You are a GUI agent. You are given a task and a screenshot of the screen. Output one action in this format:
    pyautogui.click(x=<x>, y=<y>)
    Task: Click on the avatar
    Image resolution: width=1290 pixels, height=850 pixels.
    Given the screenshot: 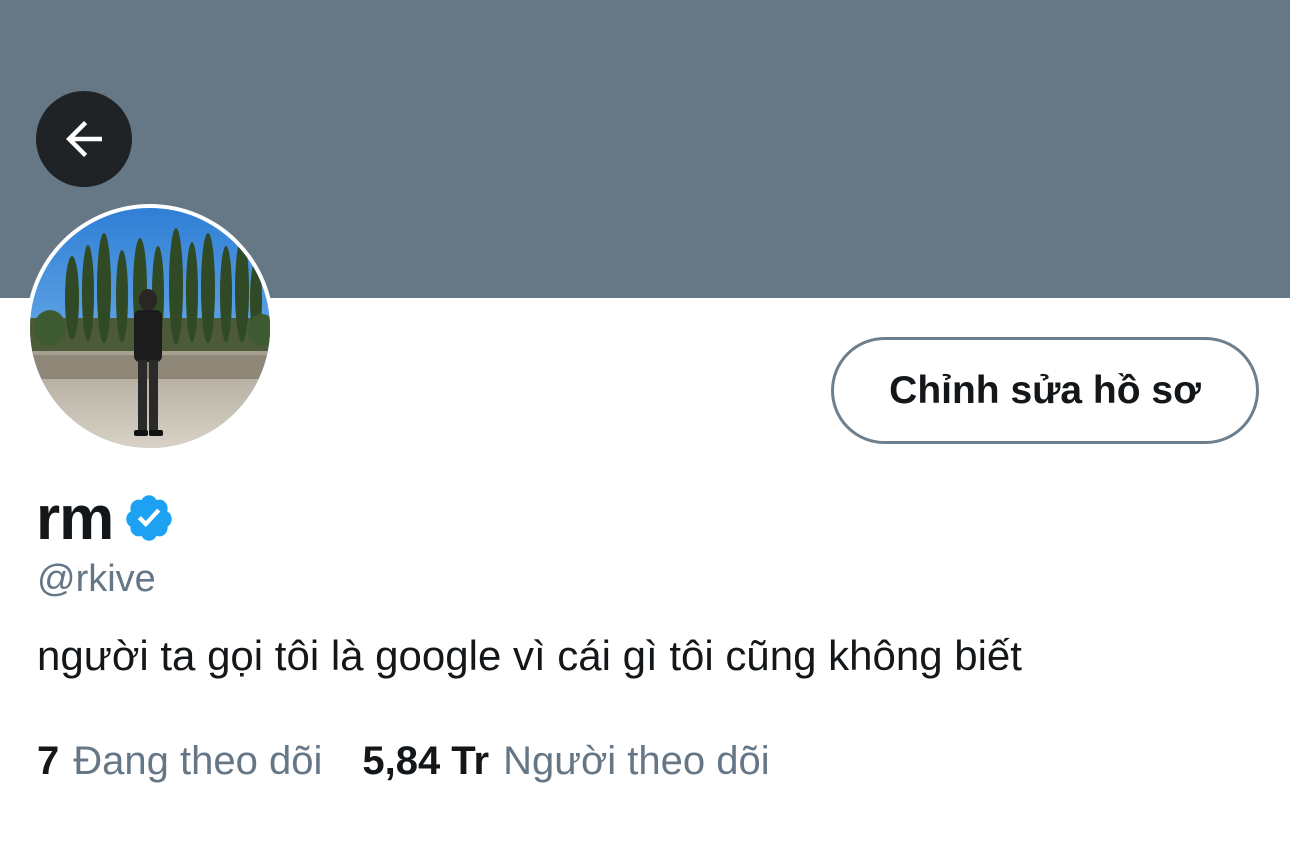 What is the action you would take?
    pyautogui.click(x=150, y=328)
    